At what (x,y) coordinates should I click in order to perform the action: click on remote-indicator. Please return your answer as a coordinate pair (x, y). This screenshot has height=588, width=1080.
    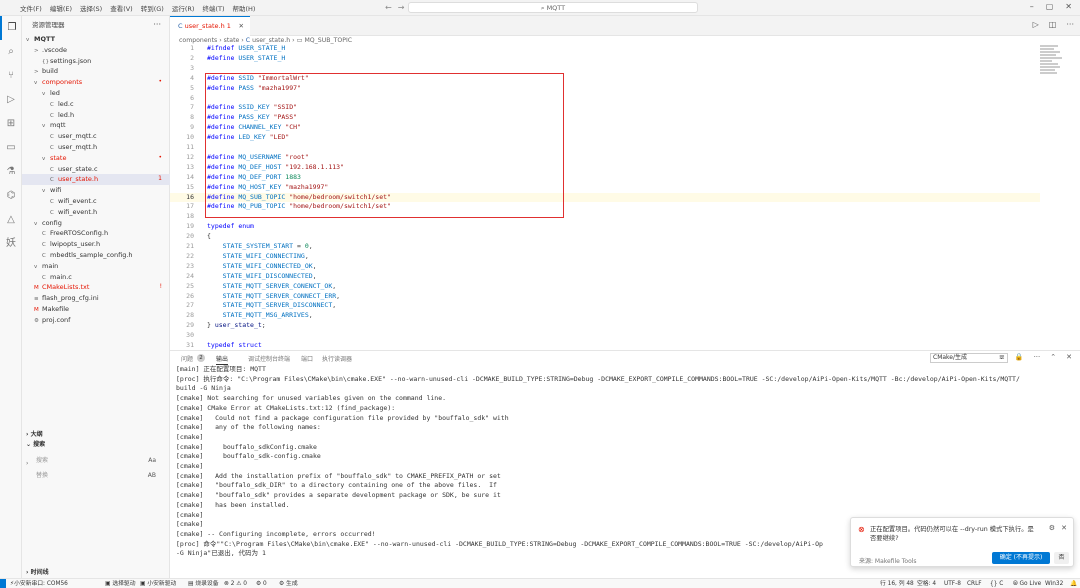
    Looking at the image, I should click on (3, 583).